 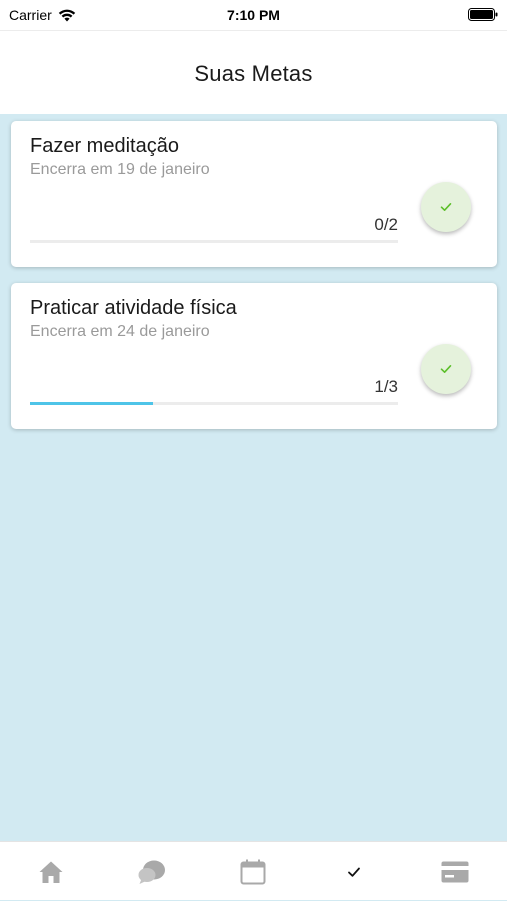 What do you see at coordinates (386, 386) in the screenshot?
I see `goal-progress-count: 1/3` at bounding box center [386, 386].